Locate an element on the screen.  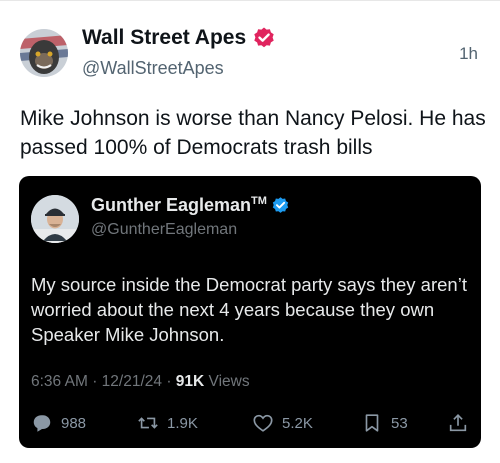
repost-count: 1.9K is located at coordinates (182, 423).